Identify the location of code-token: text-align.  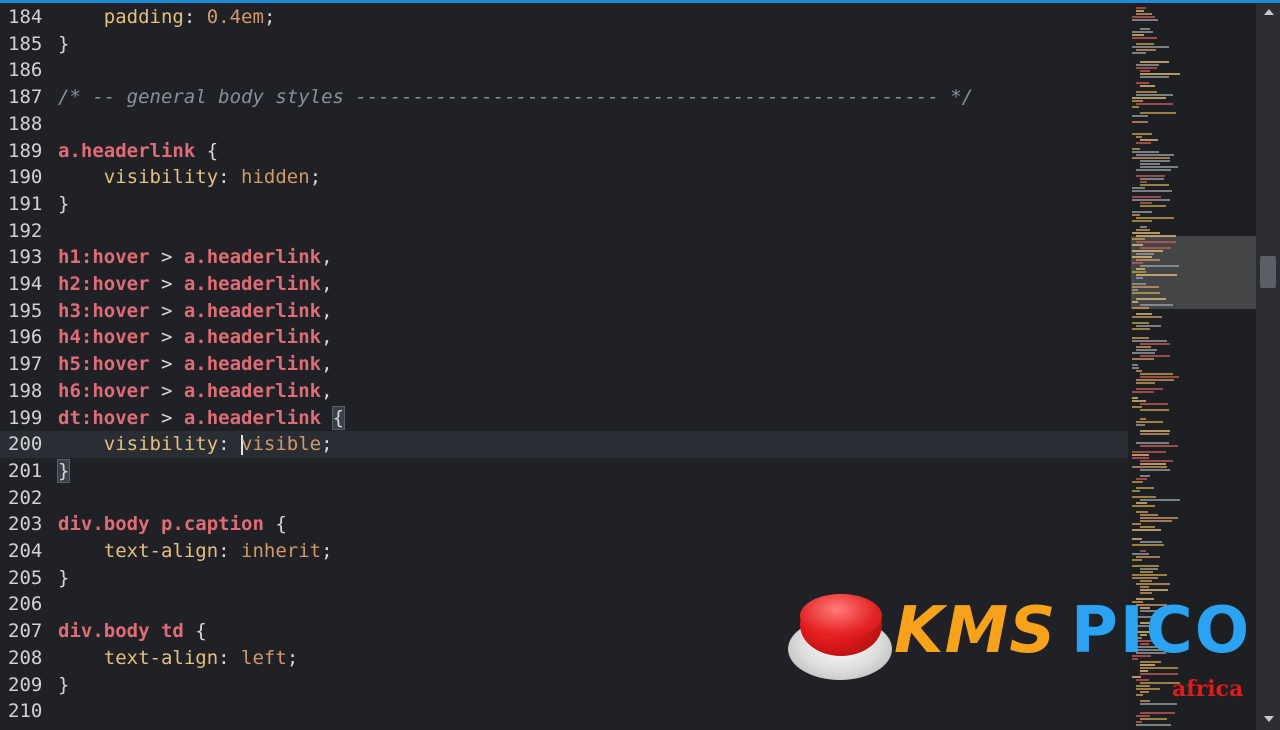
(161, 657).